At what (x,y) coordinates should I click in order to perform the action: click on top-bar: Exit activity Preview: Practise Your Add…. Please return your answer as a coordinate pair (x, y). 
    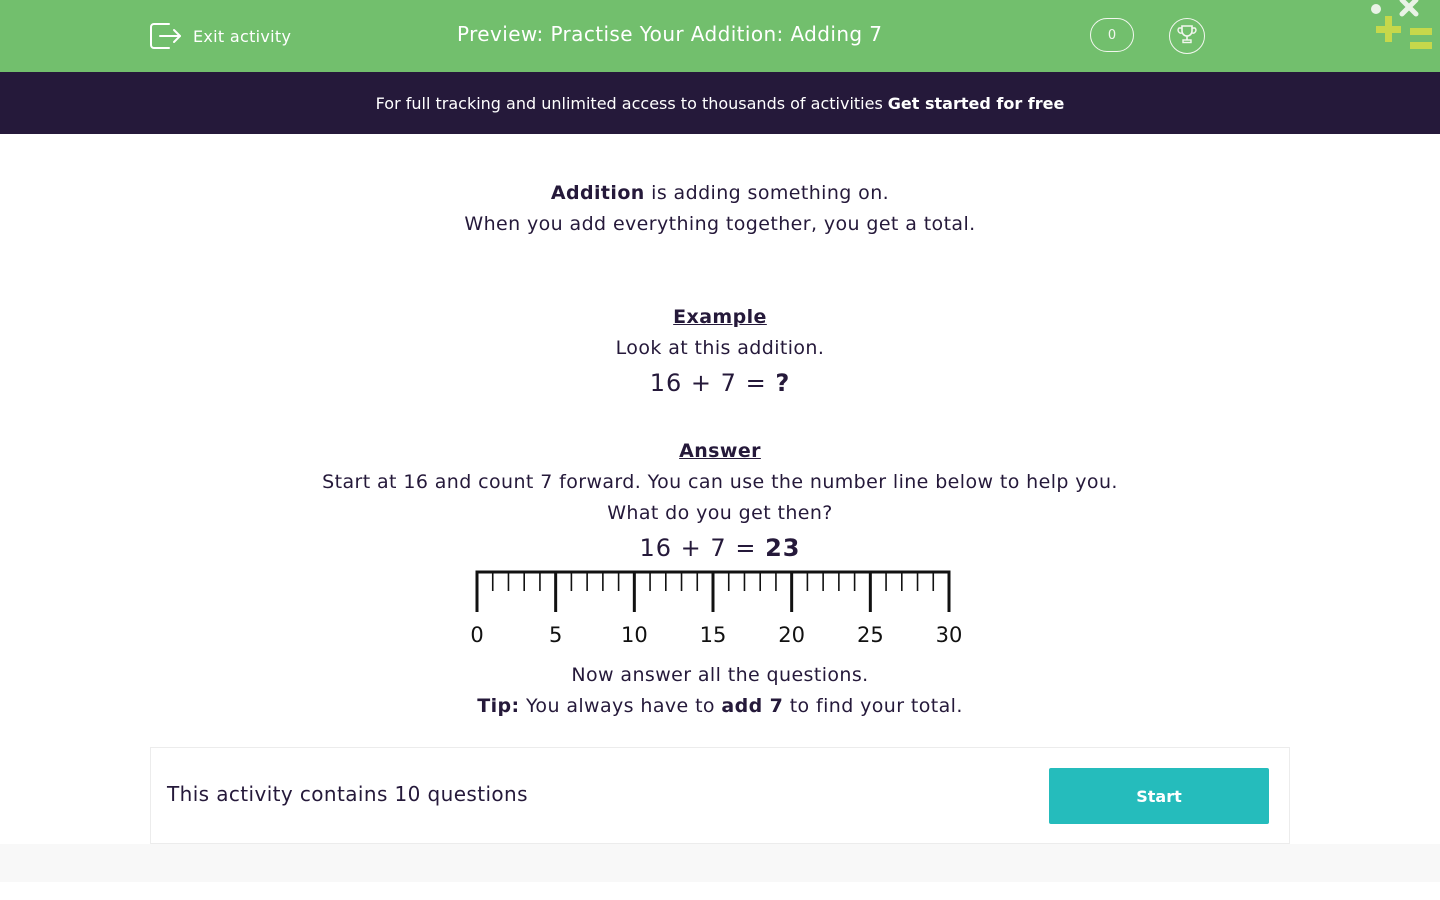
    Looking at the image, I should click on (720, 36).